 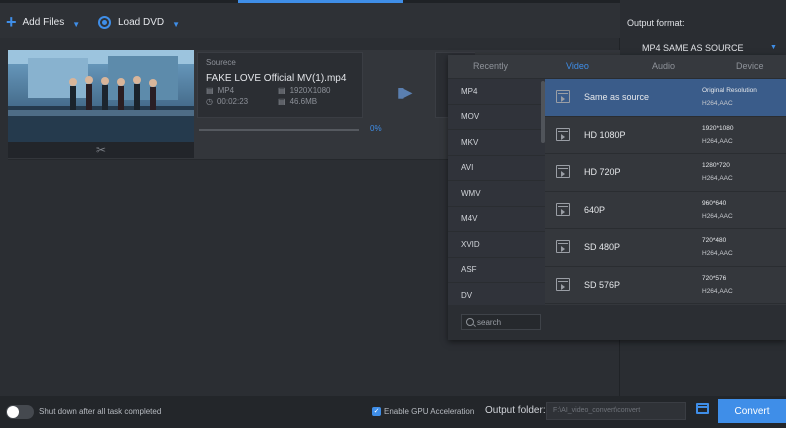 I want to click on preset-name: HD 720P, so click(x=602, y=172).